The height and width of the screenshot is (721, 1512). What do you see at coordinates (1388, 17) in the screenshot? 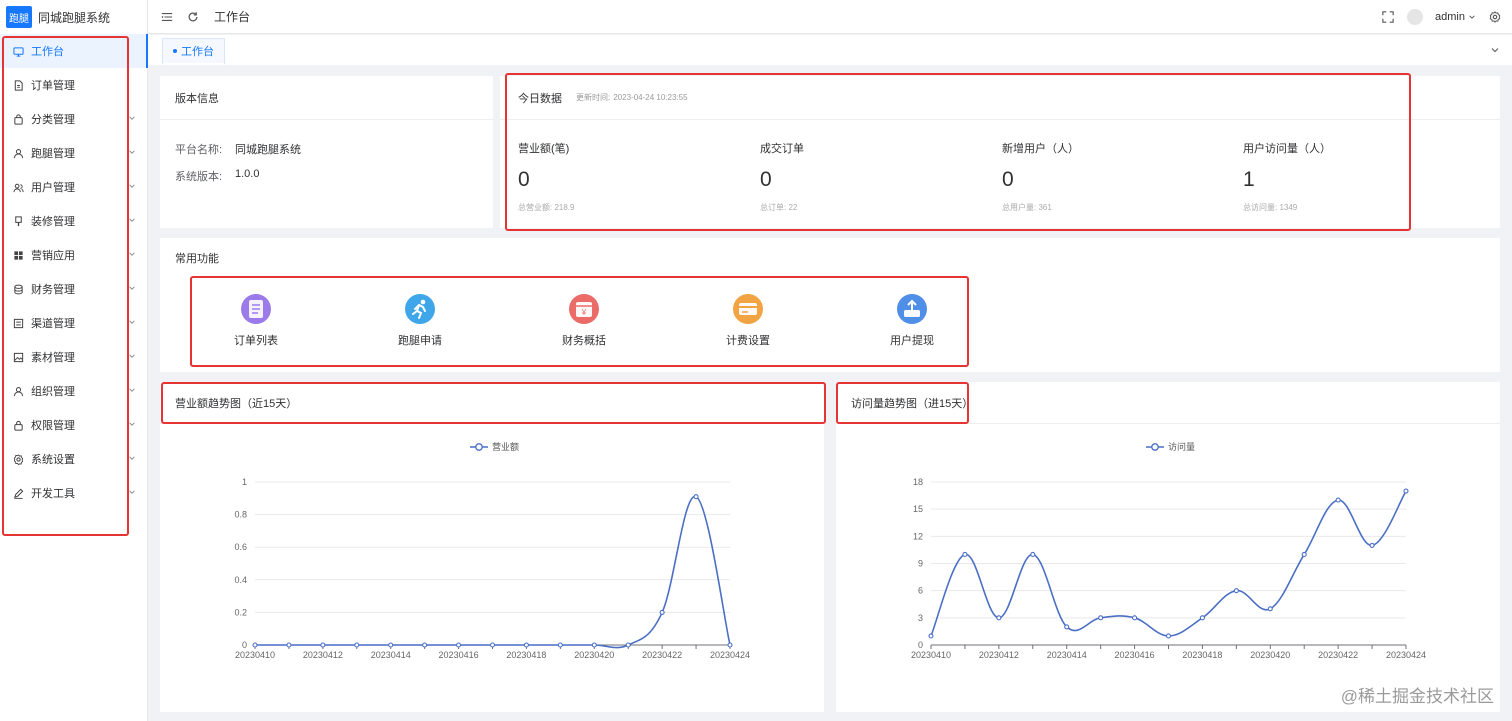
I see `fullscreen-icon` at bounding box center [1388, 17].